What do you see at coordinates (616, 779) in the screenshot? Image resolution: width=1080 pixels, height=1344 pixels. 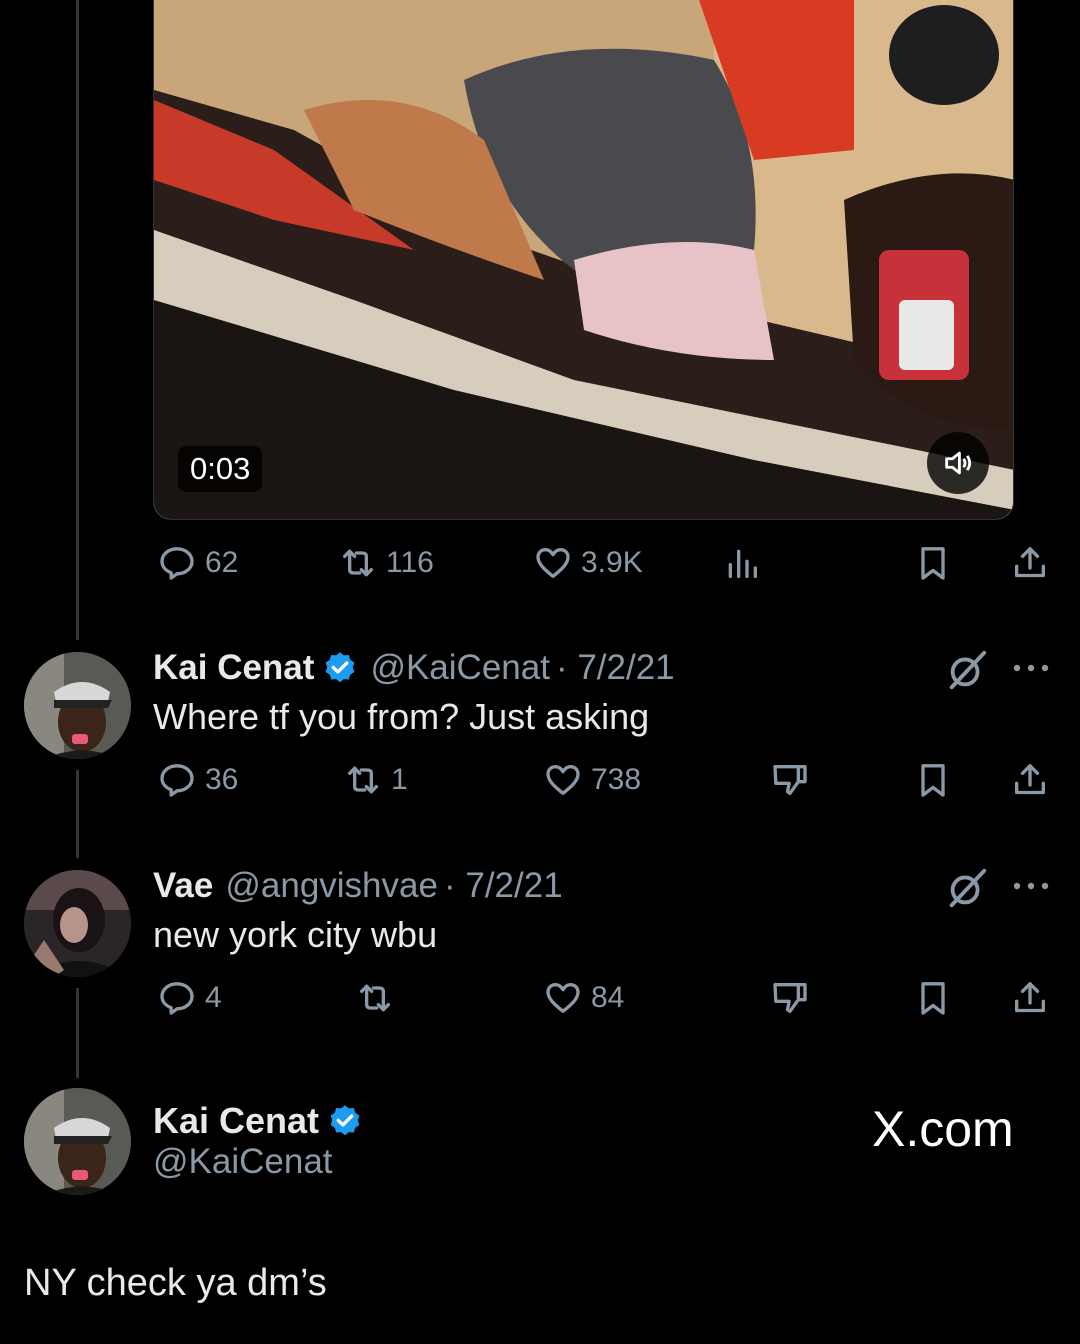 I see `like-count: 738` at bounding box center [616, 779].